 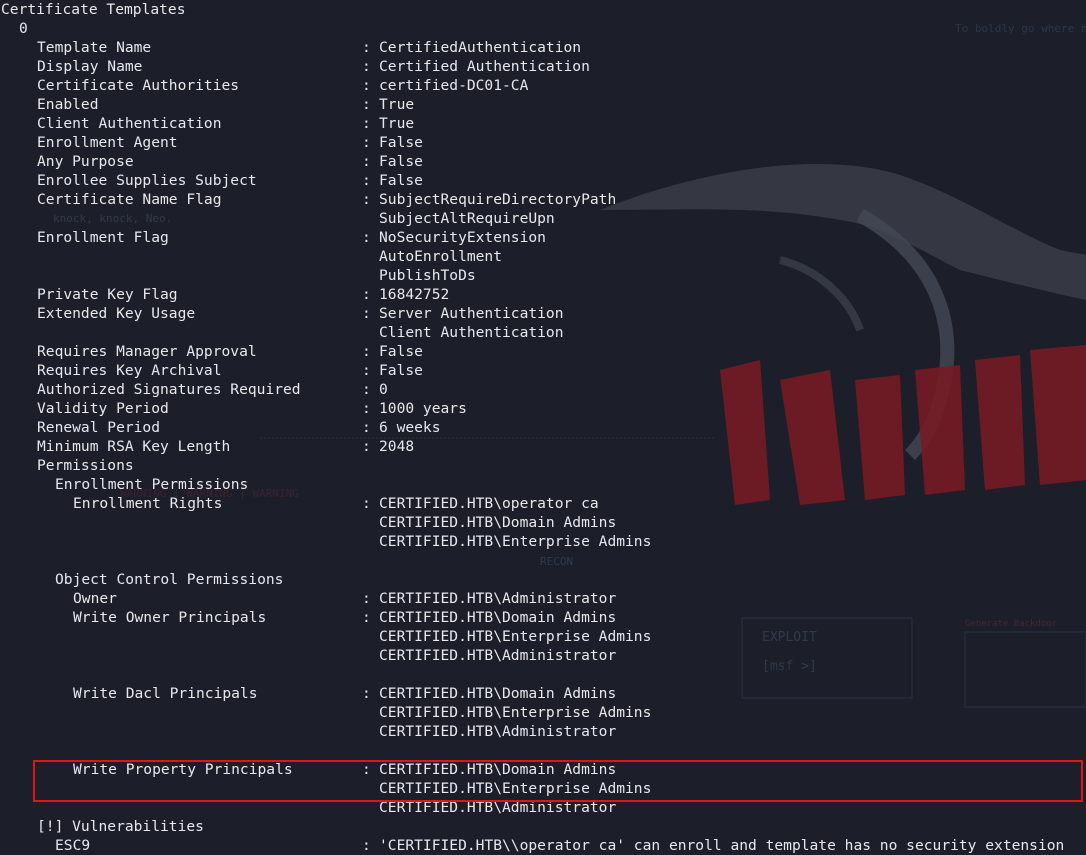 What do you see at coordinates (480, 47) in the screenshot?
I see `field-value: CertifiedAuthentication` at bounding box center [480, 47].